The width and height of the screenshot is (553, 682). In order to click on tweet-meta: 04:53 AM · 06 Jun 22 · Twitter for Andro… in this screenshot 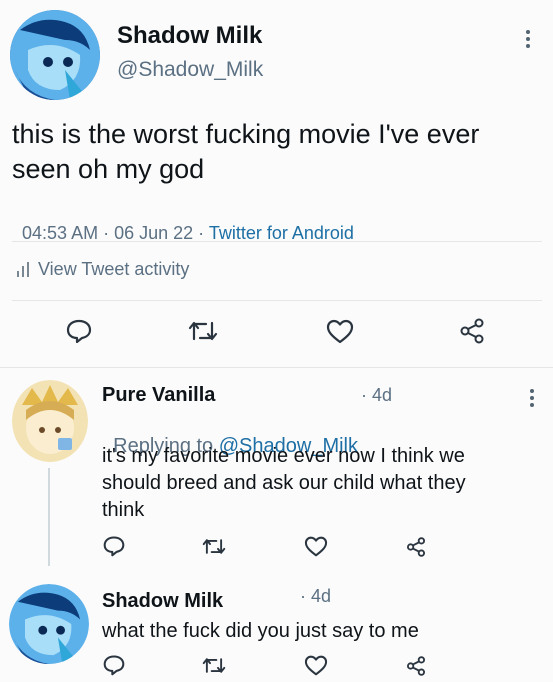, I will do `click(183, 223)`.